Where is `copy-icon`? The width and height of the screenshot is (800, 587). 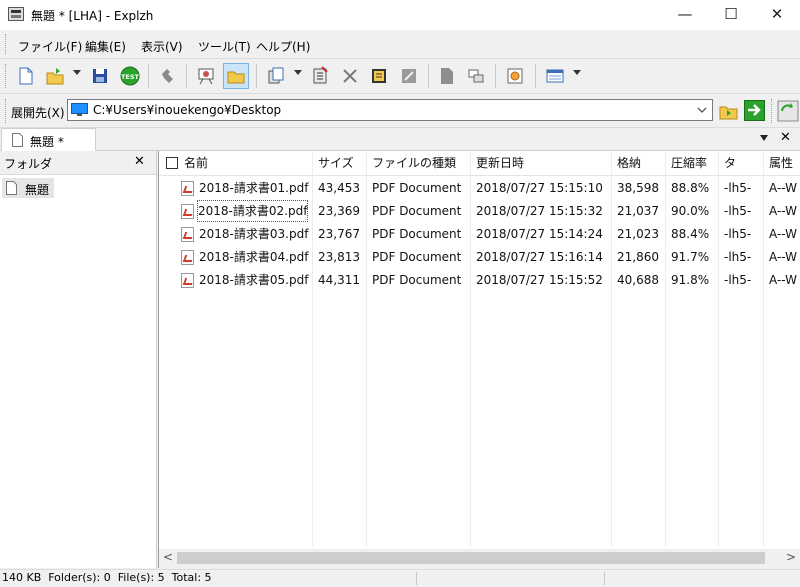 copy-icon is located at coordinates (276, 76).